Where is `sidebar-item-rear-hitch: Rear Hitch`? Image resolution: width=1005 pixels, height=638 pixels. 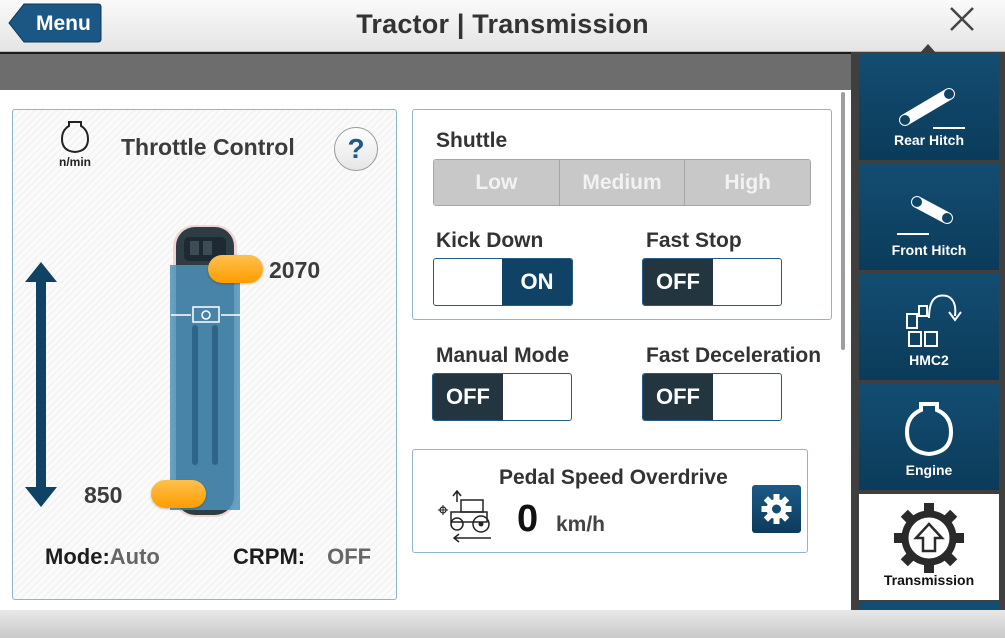 sidebar-item-rear-hitch: Rear Hitch is located at coordinates (929, 107).